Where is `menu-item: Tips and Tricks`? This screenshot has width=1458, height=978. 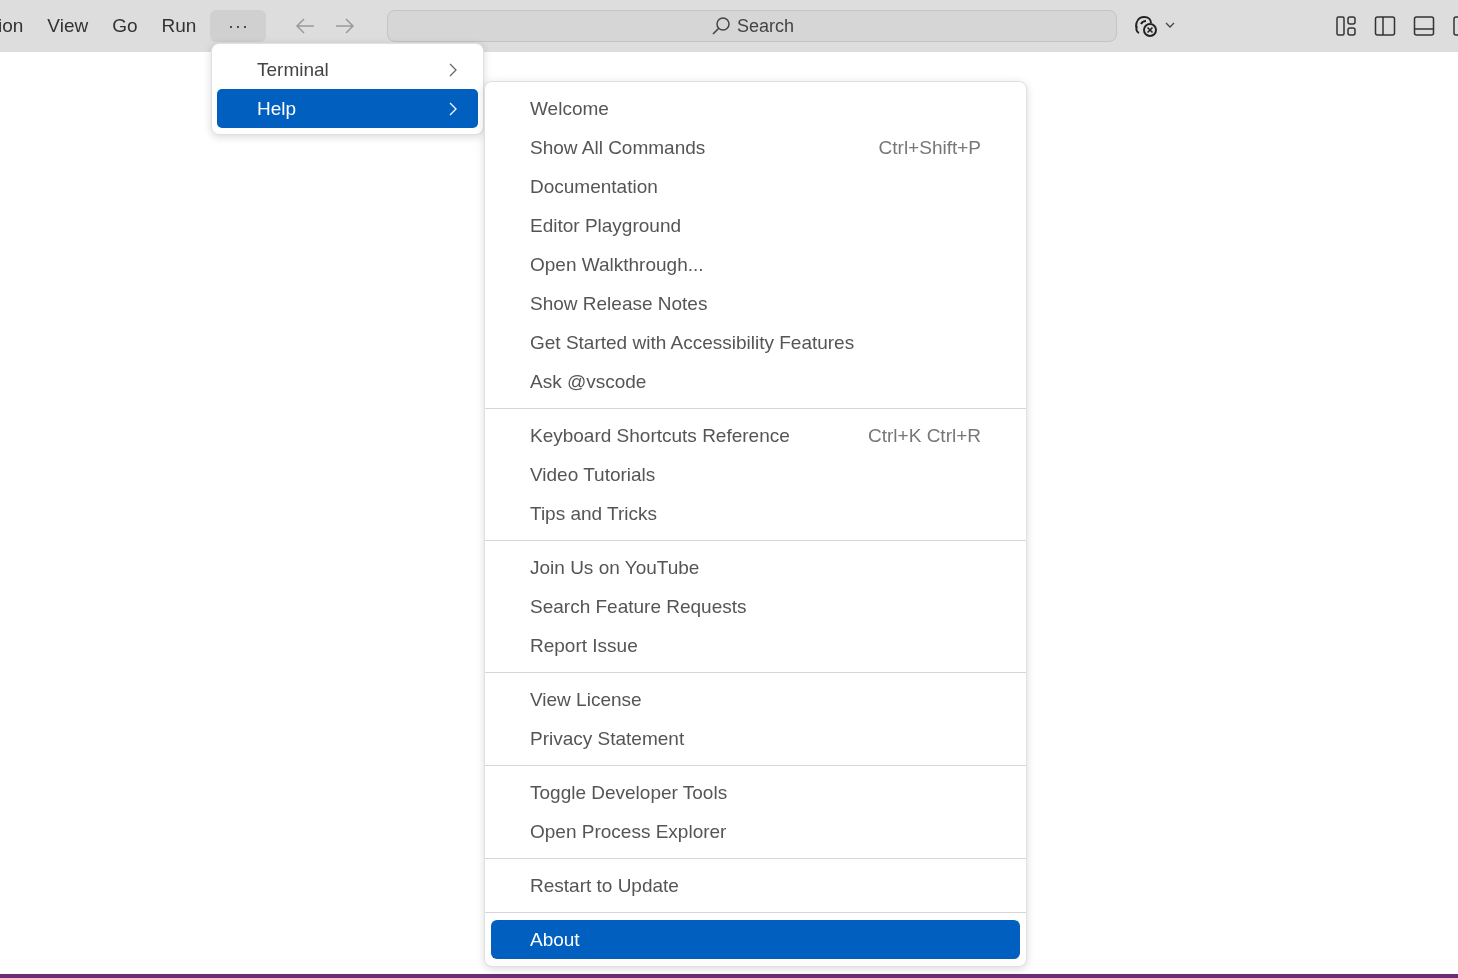 menu-item: Tips and Tricks is located at coordinates (755, 513).